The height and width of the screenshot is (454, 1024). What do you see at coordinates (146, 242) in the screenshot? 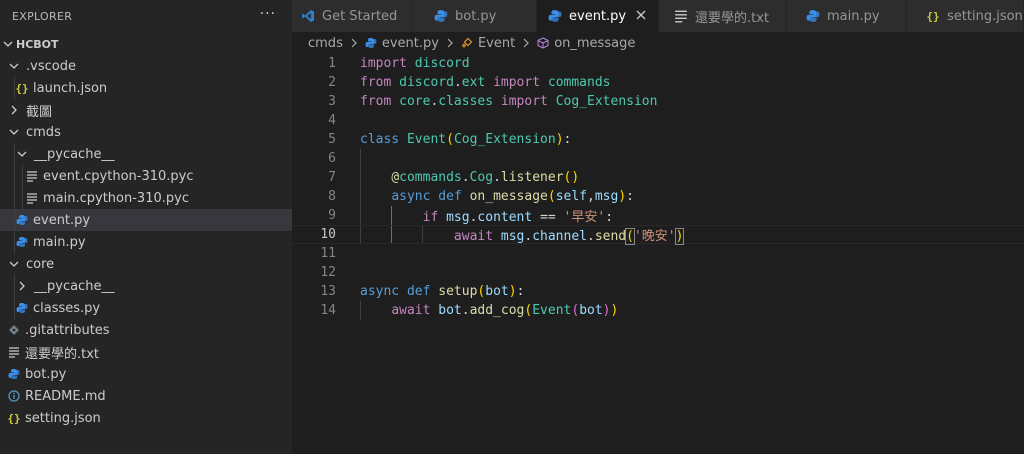
I see `tree-item-main-py: main.py` at bounding box center [146, 242].